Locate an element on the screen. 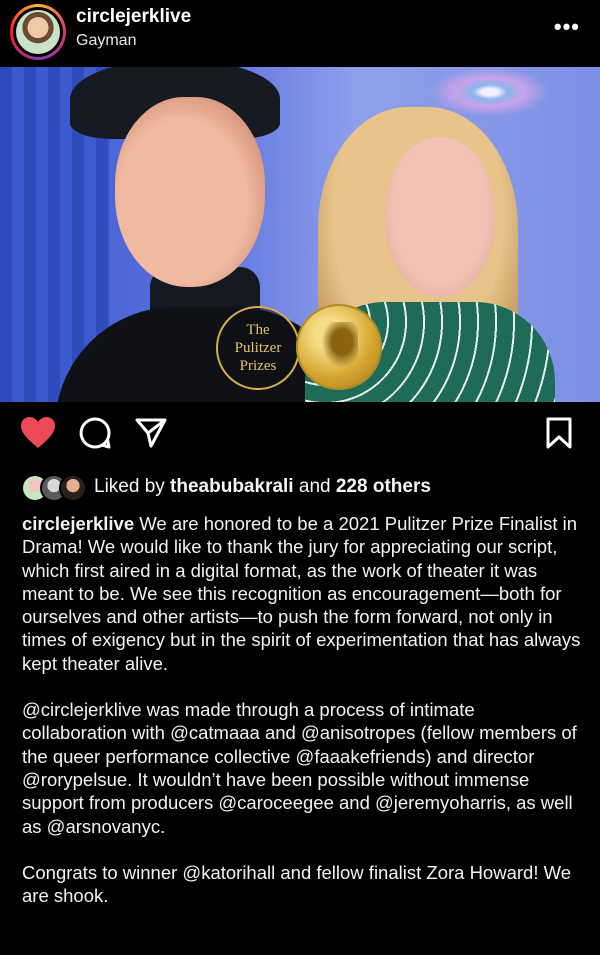 This screenshot has width=600, height=955. liker-username: theabubakrali is located at coordinates (232, 486).